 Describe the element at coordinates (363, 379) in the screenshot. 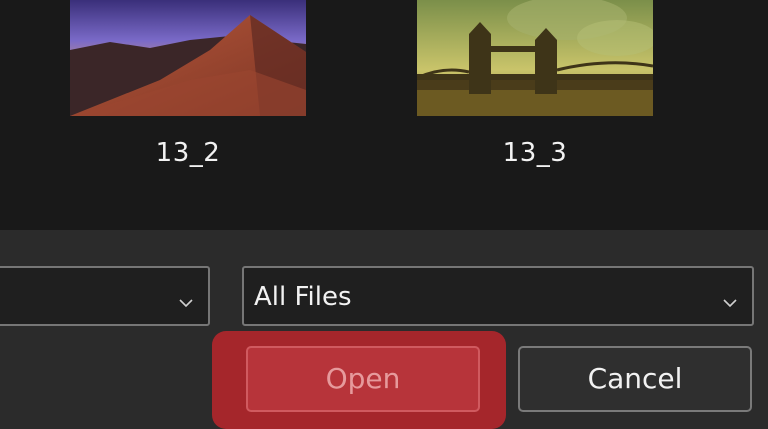

I see `open-button: Open` at that location.